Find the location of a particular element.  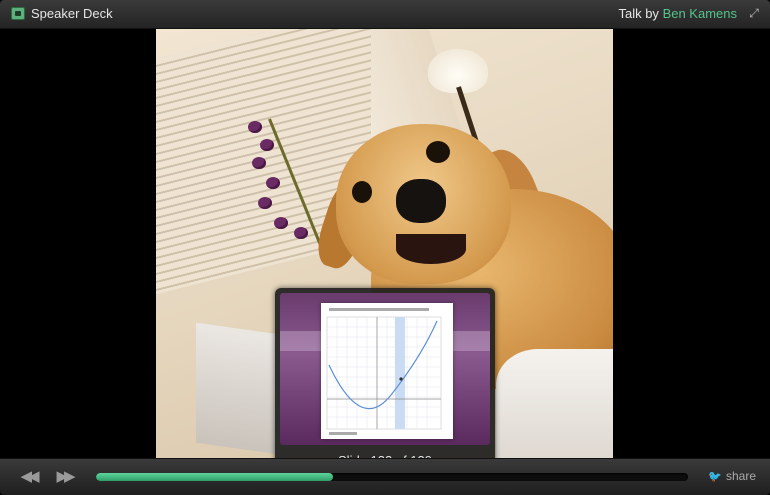

bed-sheet is located at coordinates (554, 403).